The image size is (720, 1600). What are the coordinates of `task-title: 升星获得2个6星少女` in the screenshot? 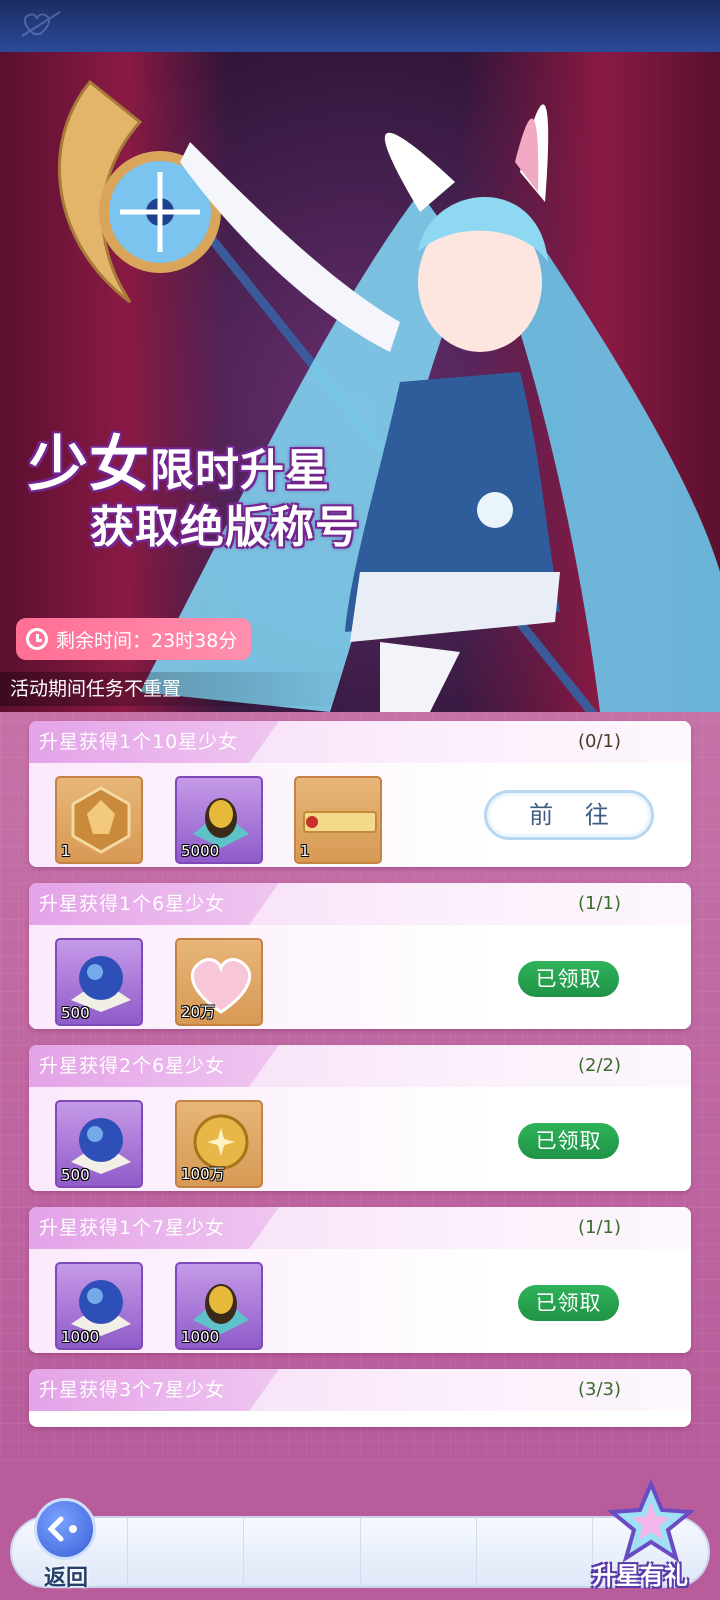 It's located at (132, 1066).